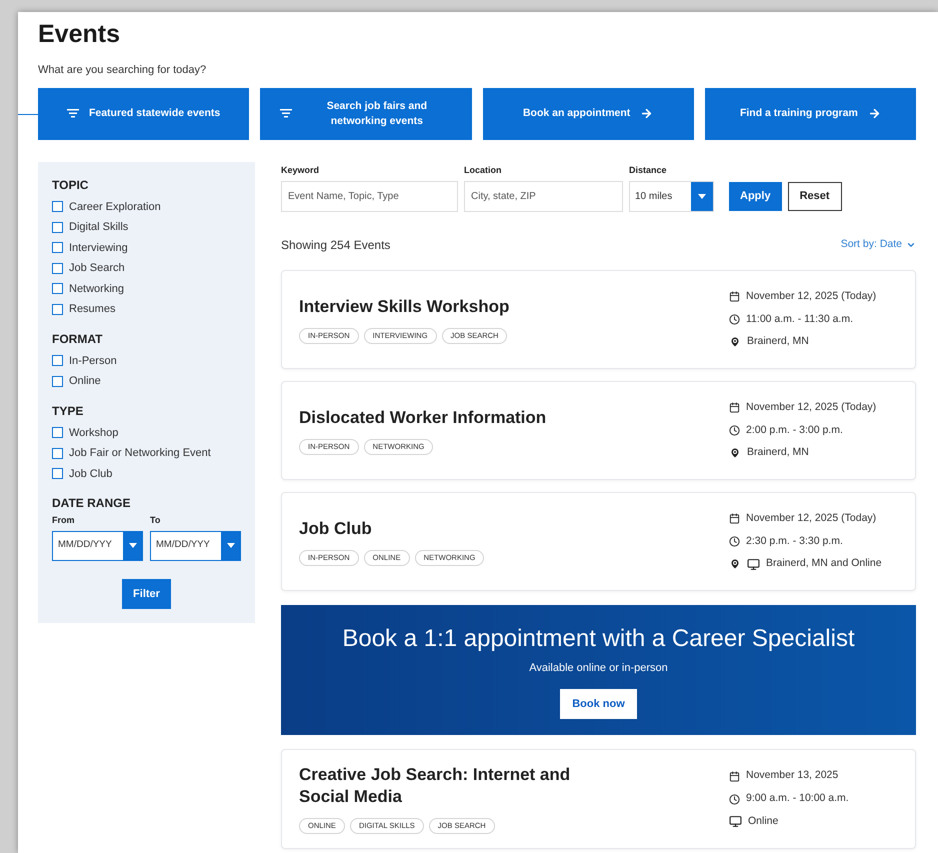  Describe the element at coordinates (115, 207) in the screenshot. I see `checkbox-label: Career Exploration` at that location.